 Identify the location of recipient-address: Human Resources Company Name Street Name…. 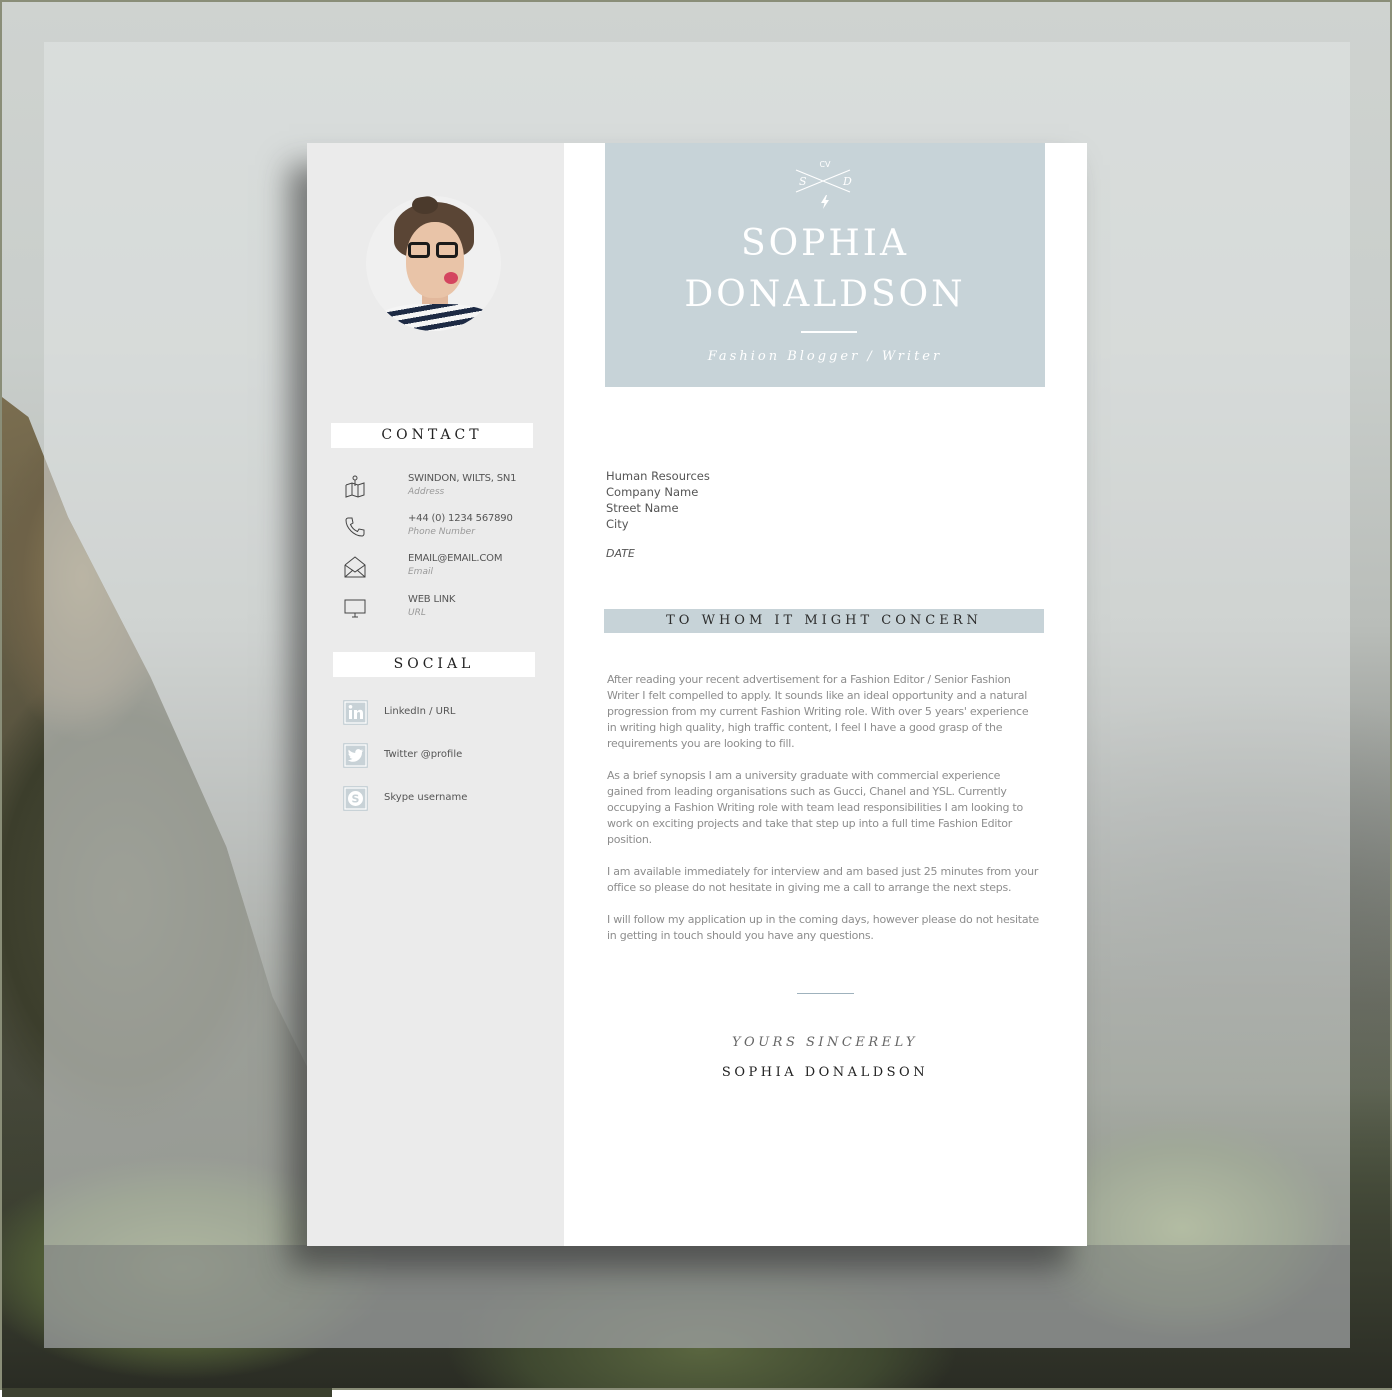
(658, 515).